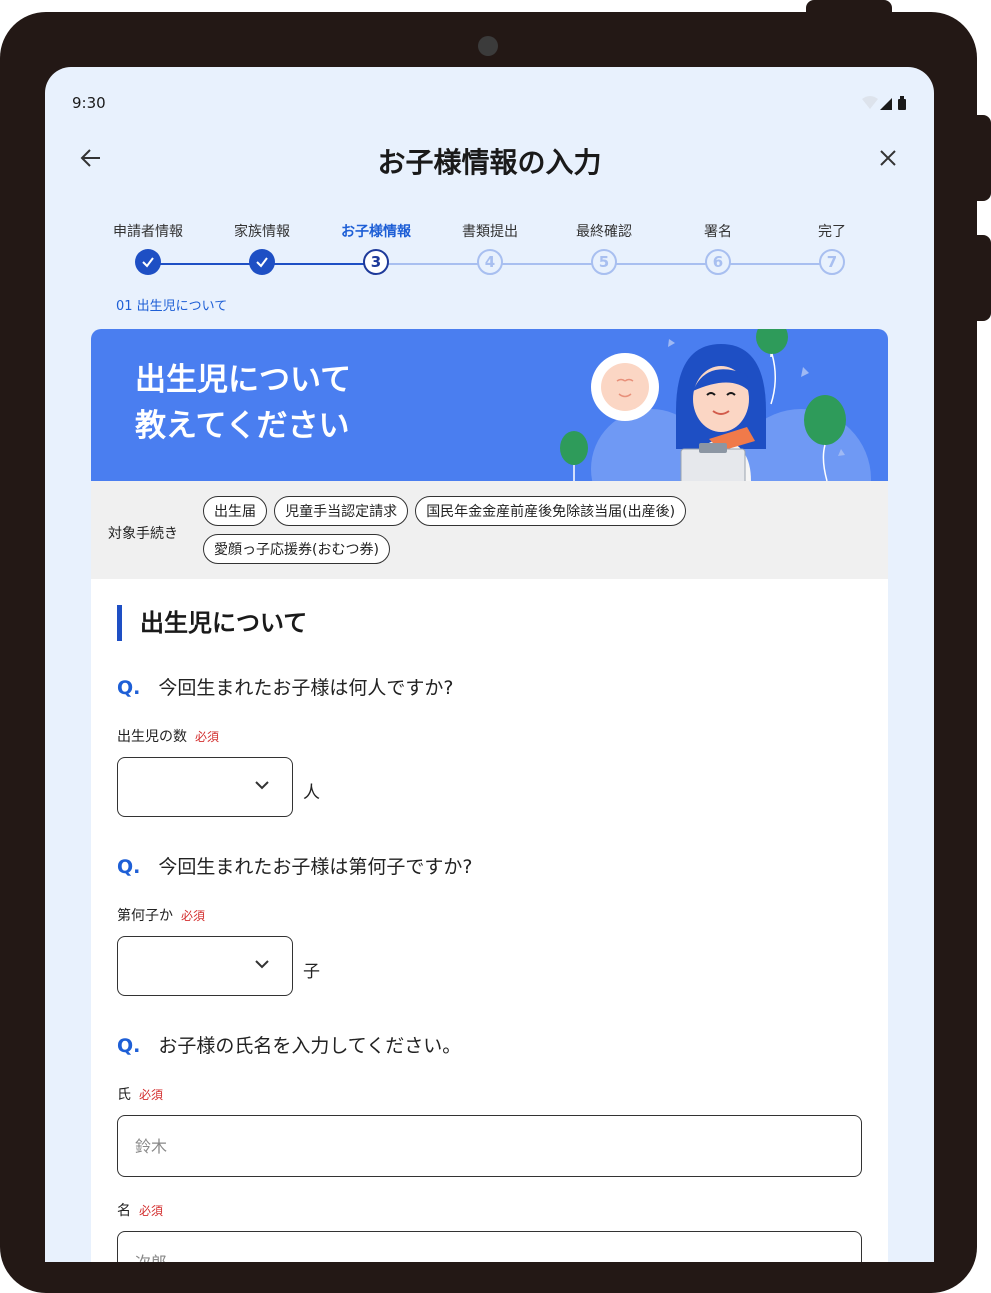  Describe the element at coordinates (143, 534) in the screenshot. I see `procedures-label: 対象手続き` at that location.